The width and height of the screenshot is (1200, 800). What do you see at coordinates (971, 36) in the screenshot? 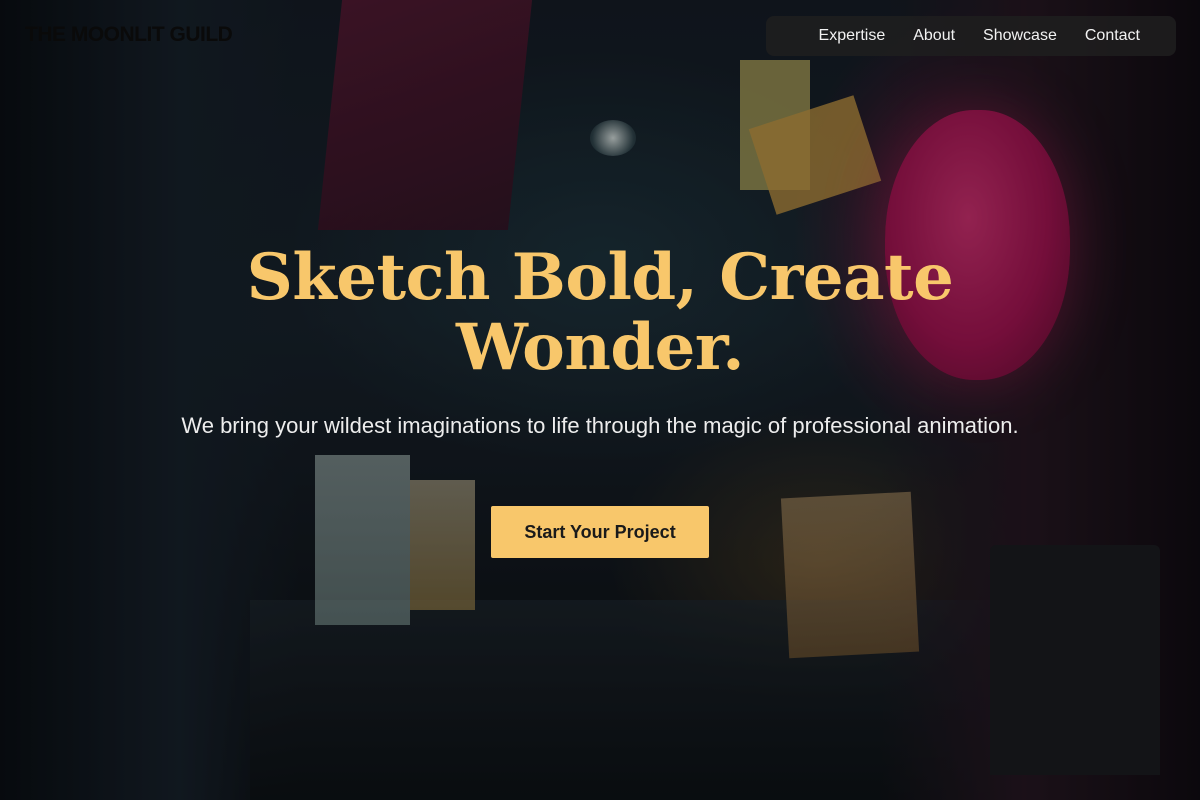
I see `main-nav: Expertise About Showcase Contact` at bounding box center [971, 36].